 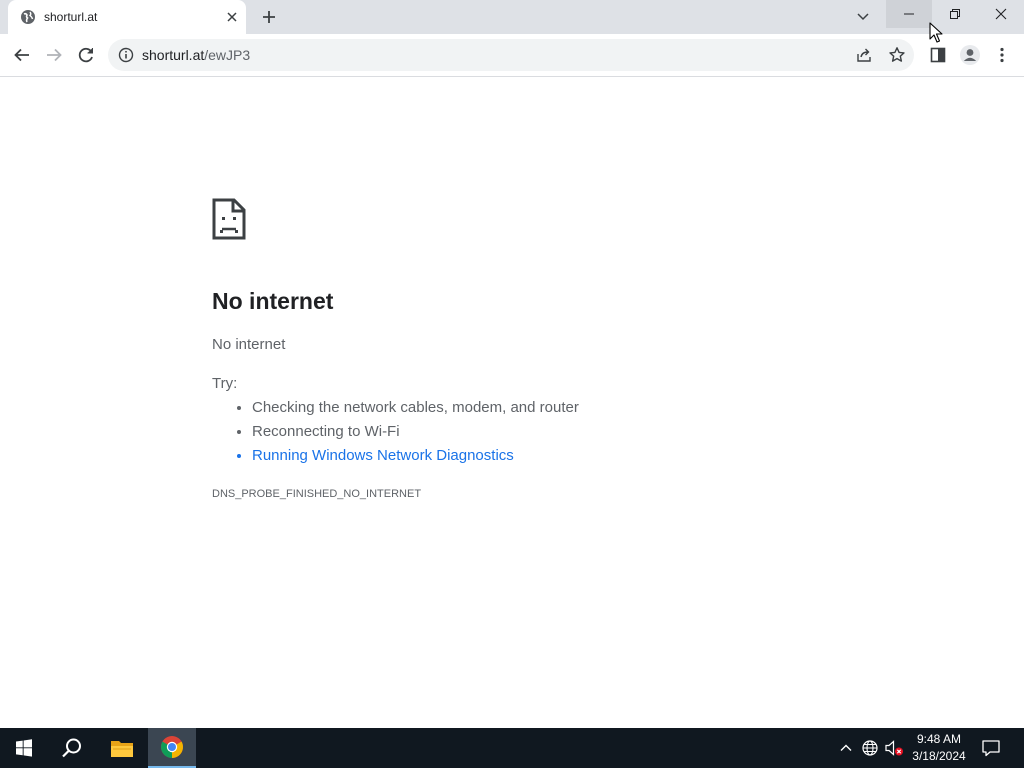 What do you see at coordinates (317, 494) in the screenshot?
I see `error-code: DNS_PROBE_FINISHED_NO_INTERNET` at bounding box center [317, 494].